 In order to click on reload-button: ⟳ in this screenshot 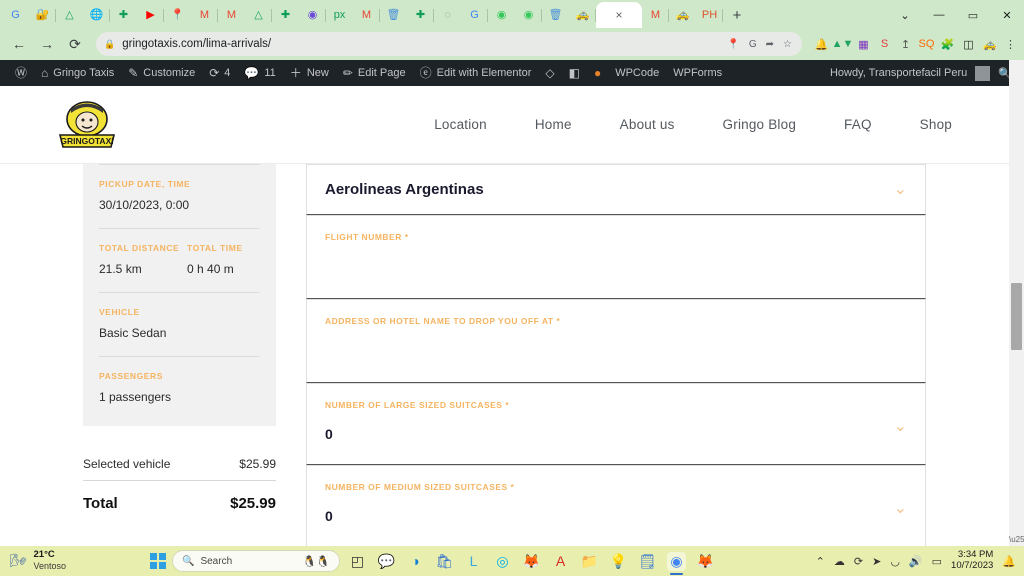, I will do `click(75, 44)`.